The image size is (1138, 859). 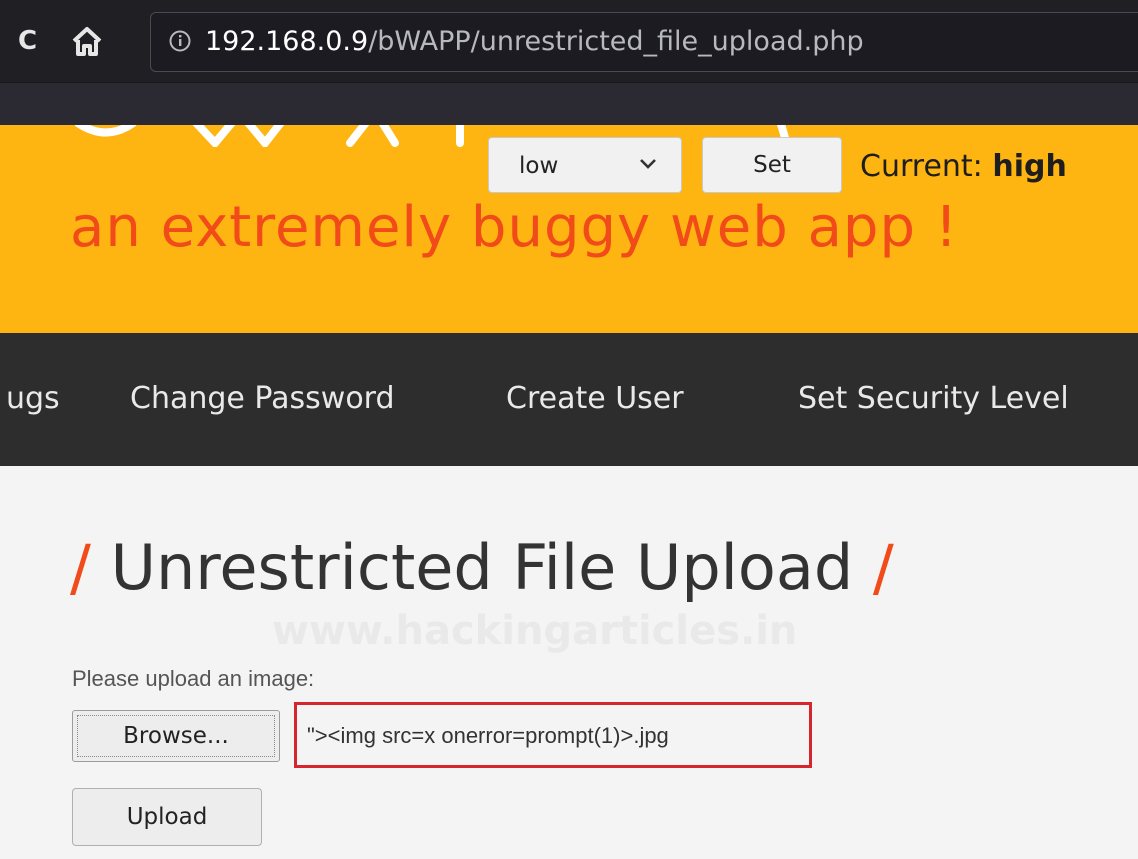 What do you see at coordinates (87, 41) in the screenshot?
I see `home-icon` at bounding box center [87, 41].